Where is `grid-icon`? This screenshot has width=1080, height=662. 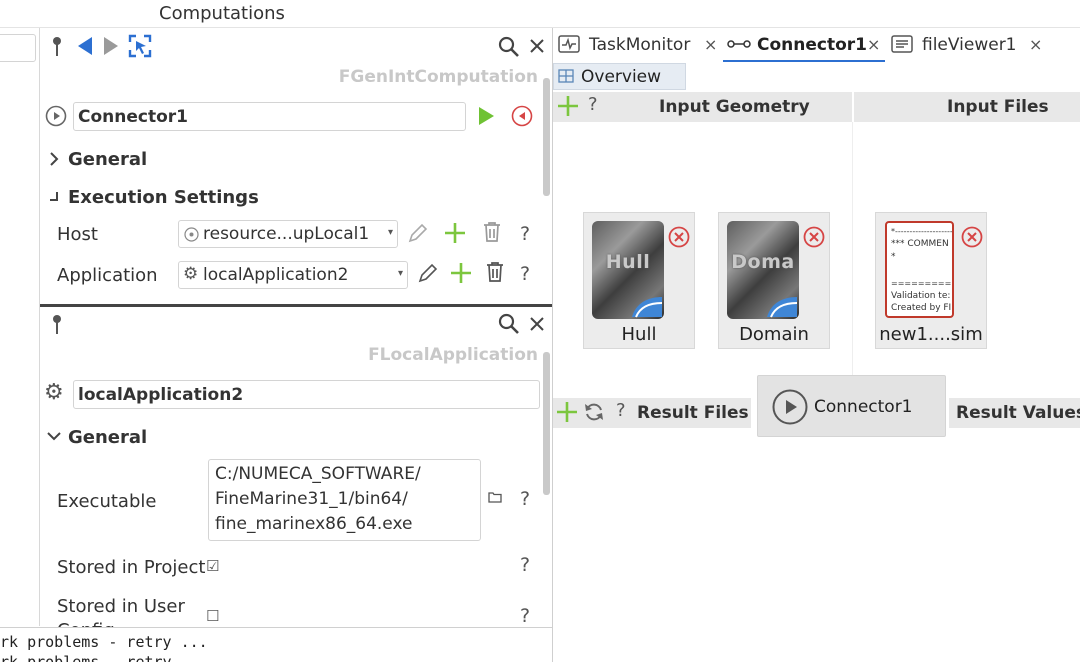
grid-icon is located at coordinates (566, 76).